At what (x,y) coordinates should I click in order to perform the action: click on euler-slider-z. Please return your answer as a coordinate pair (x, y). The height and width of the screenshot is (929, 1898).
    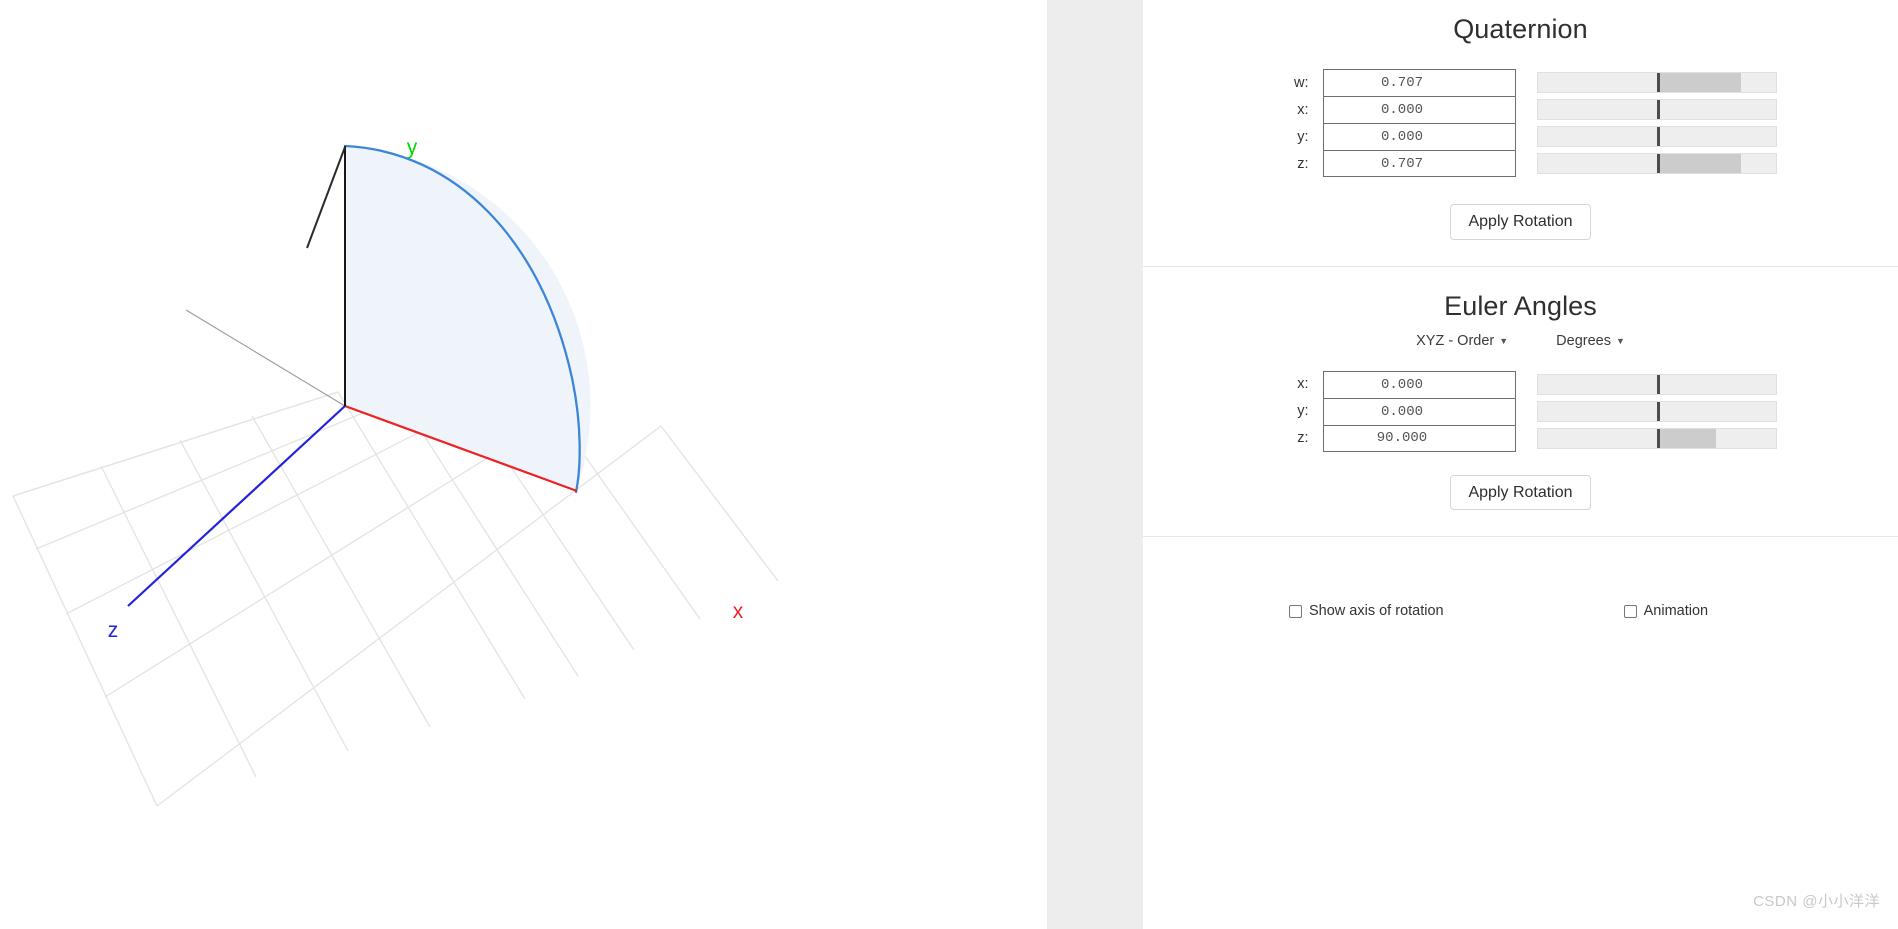
    Looking at the image, I should click on (1656, 438).